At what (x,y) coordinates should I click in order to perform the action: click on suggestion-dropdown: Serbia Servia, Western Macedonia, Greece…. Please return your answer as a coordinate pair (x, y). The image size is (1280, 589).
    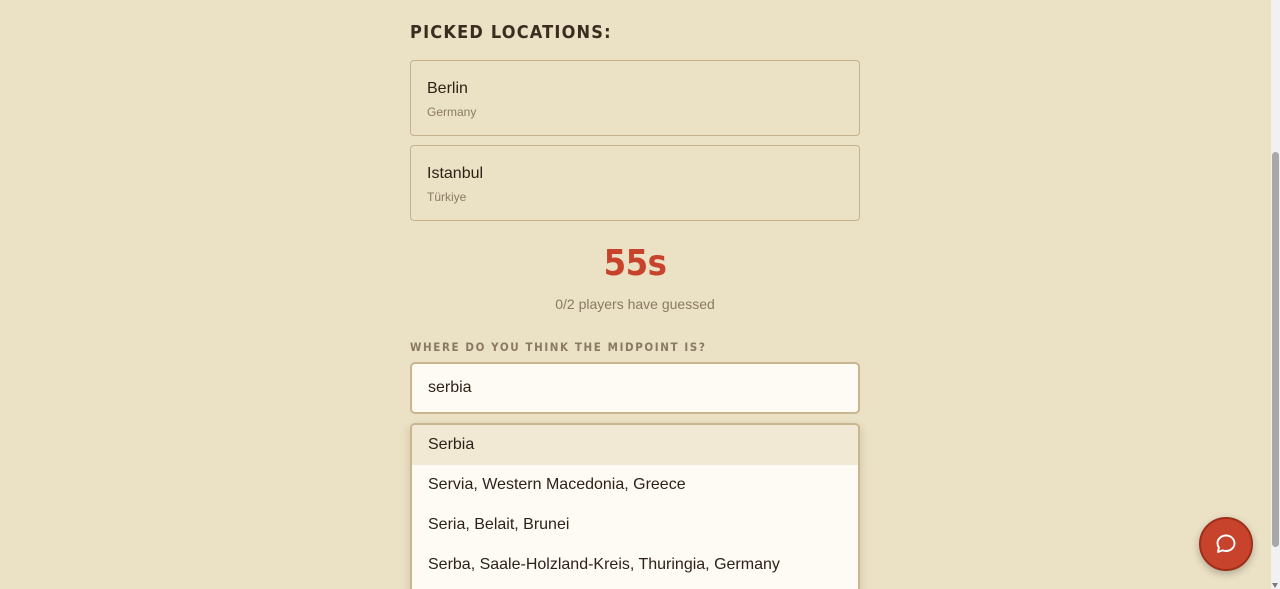
    Looking at the image, I should click on (635, 506).